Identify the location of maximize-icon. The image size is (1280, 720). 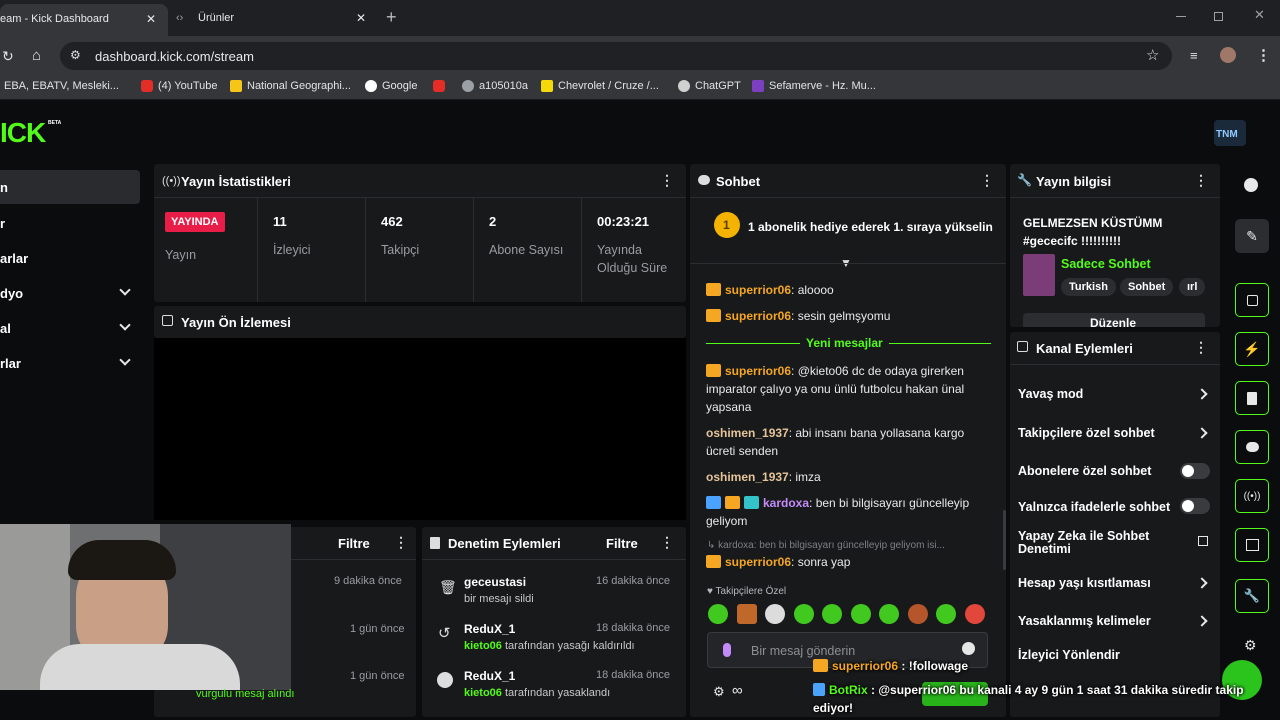
(1218, 16).